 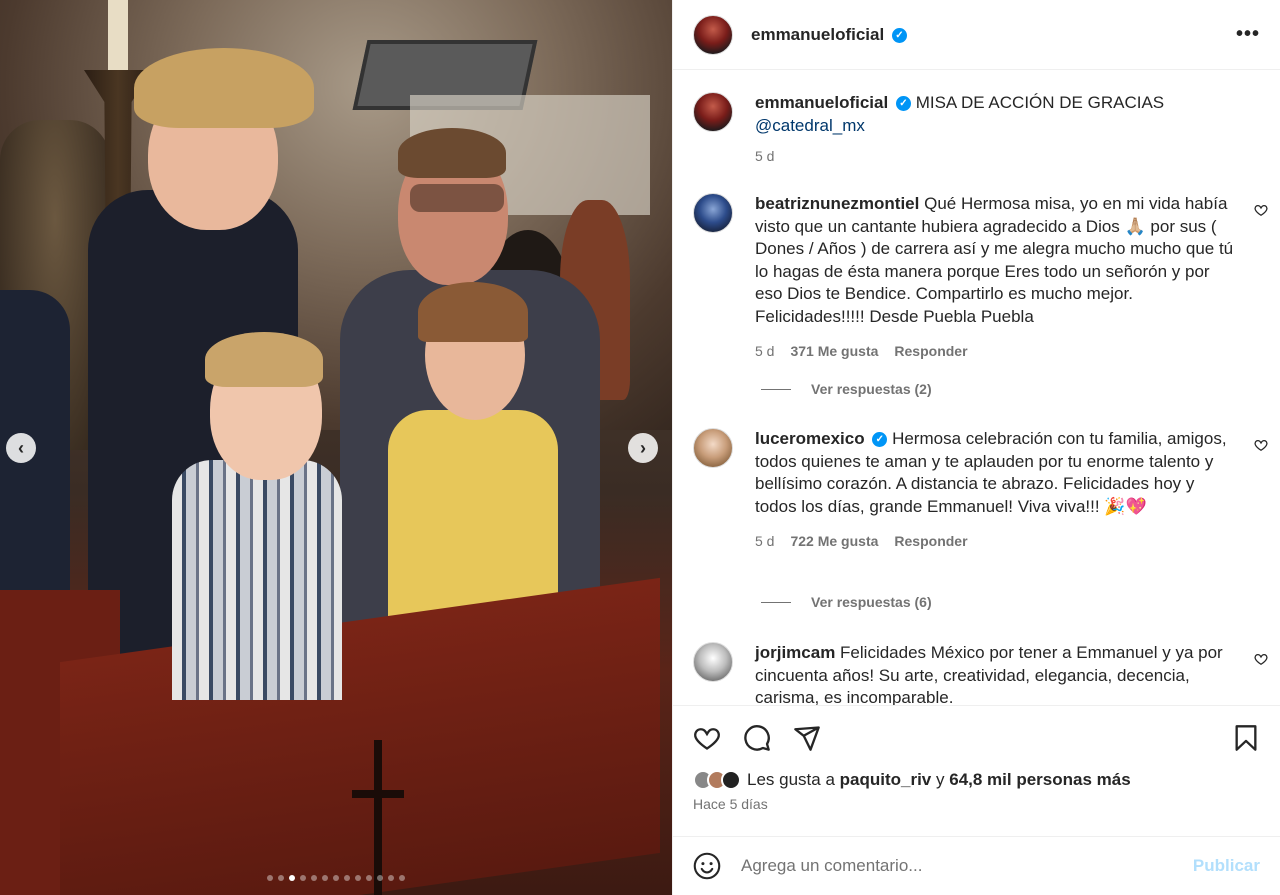 What do you see at coordinates (871, 602) in the screenshot?
I see `view-replies-label: Ver respuestas (6)` at bounding box center [871, 602].